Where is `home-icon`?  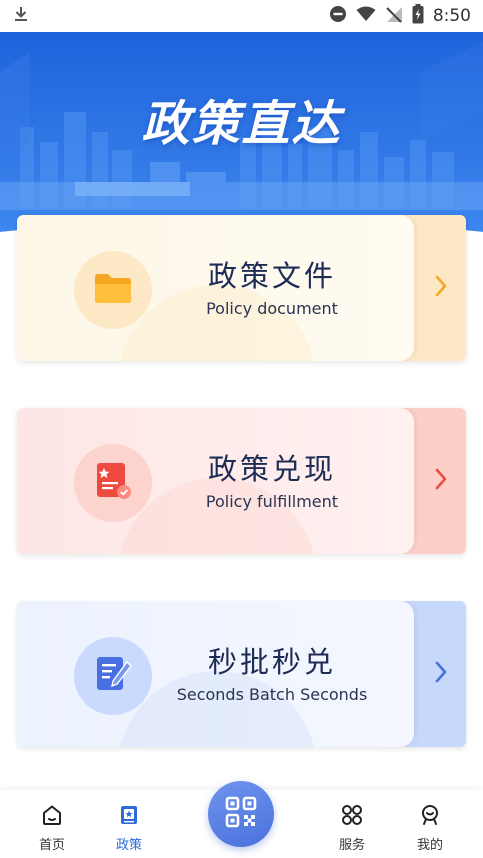
home-icon is located at coordinates (52, 817).